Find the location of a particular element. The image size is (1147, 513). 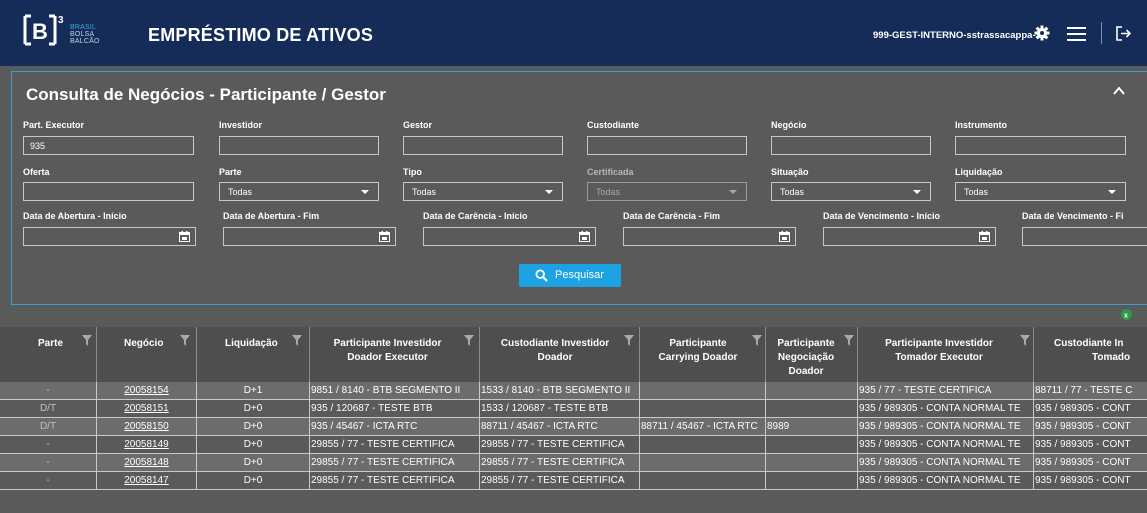

column-header-ci-doador: Custodiante Investidor Doador is located at coordinates (560, 354).